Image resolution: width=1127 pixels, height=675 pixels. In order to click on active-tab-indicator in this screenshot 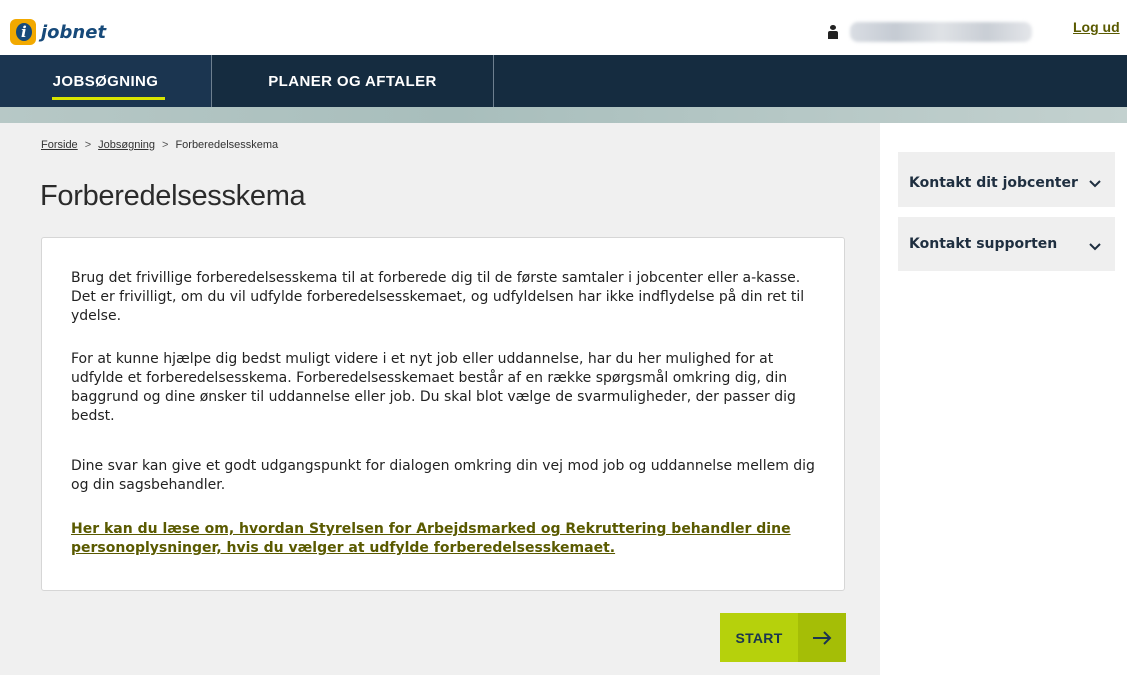, I will do `click(108, 98)`.